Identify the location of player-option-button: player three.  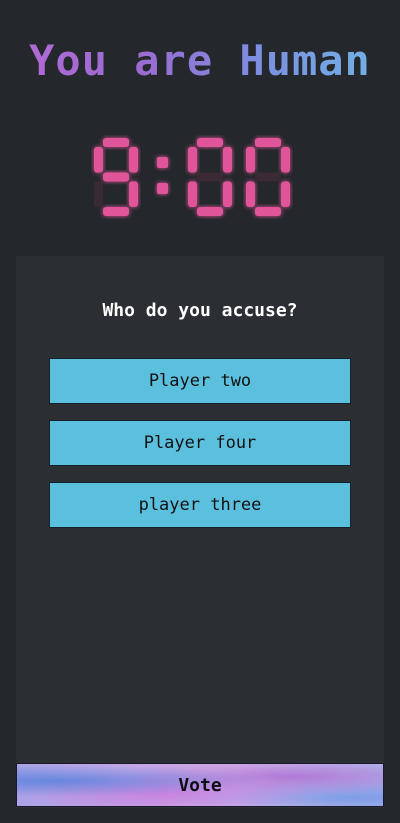
(200, 505).